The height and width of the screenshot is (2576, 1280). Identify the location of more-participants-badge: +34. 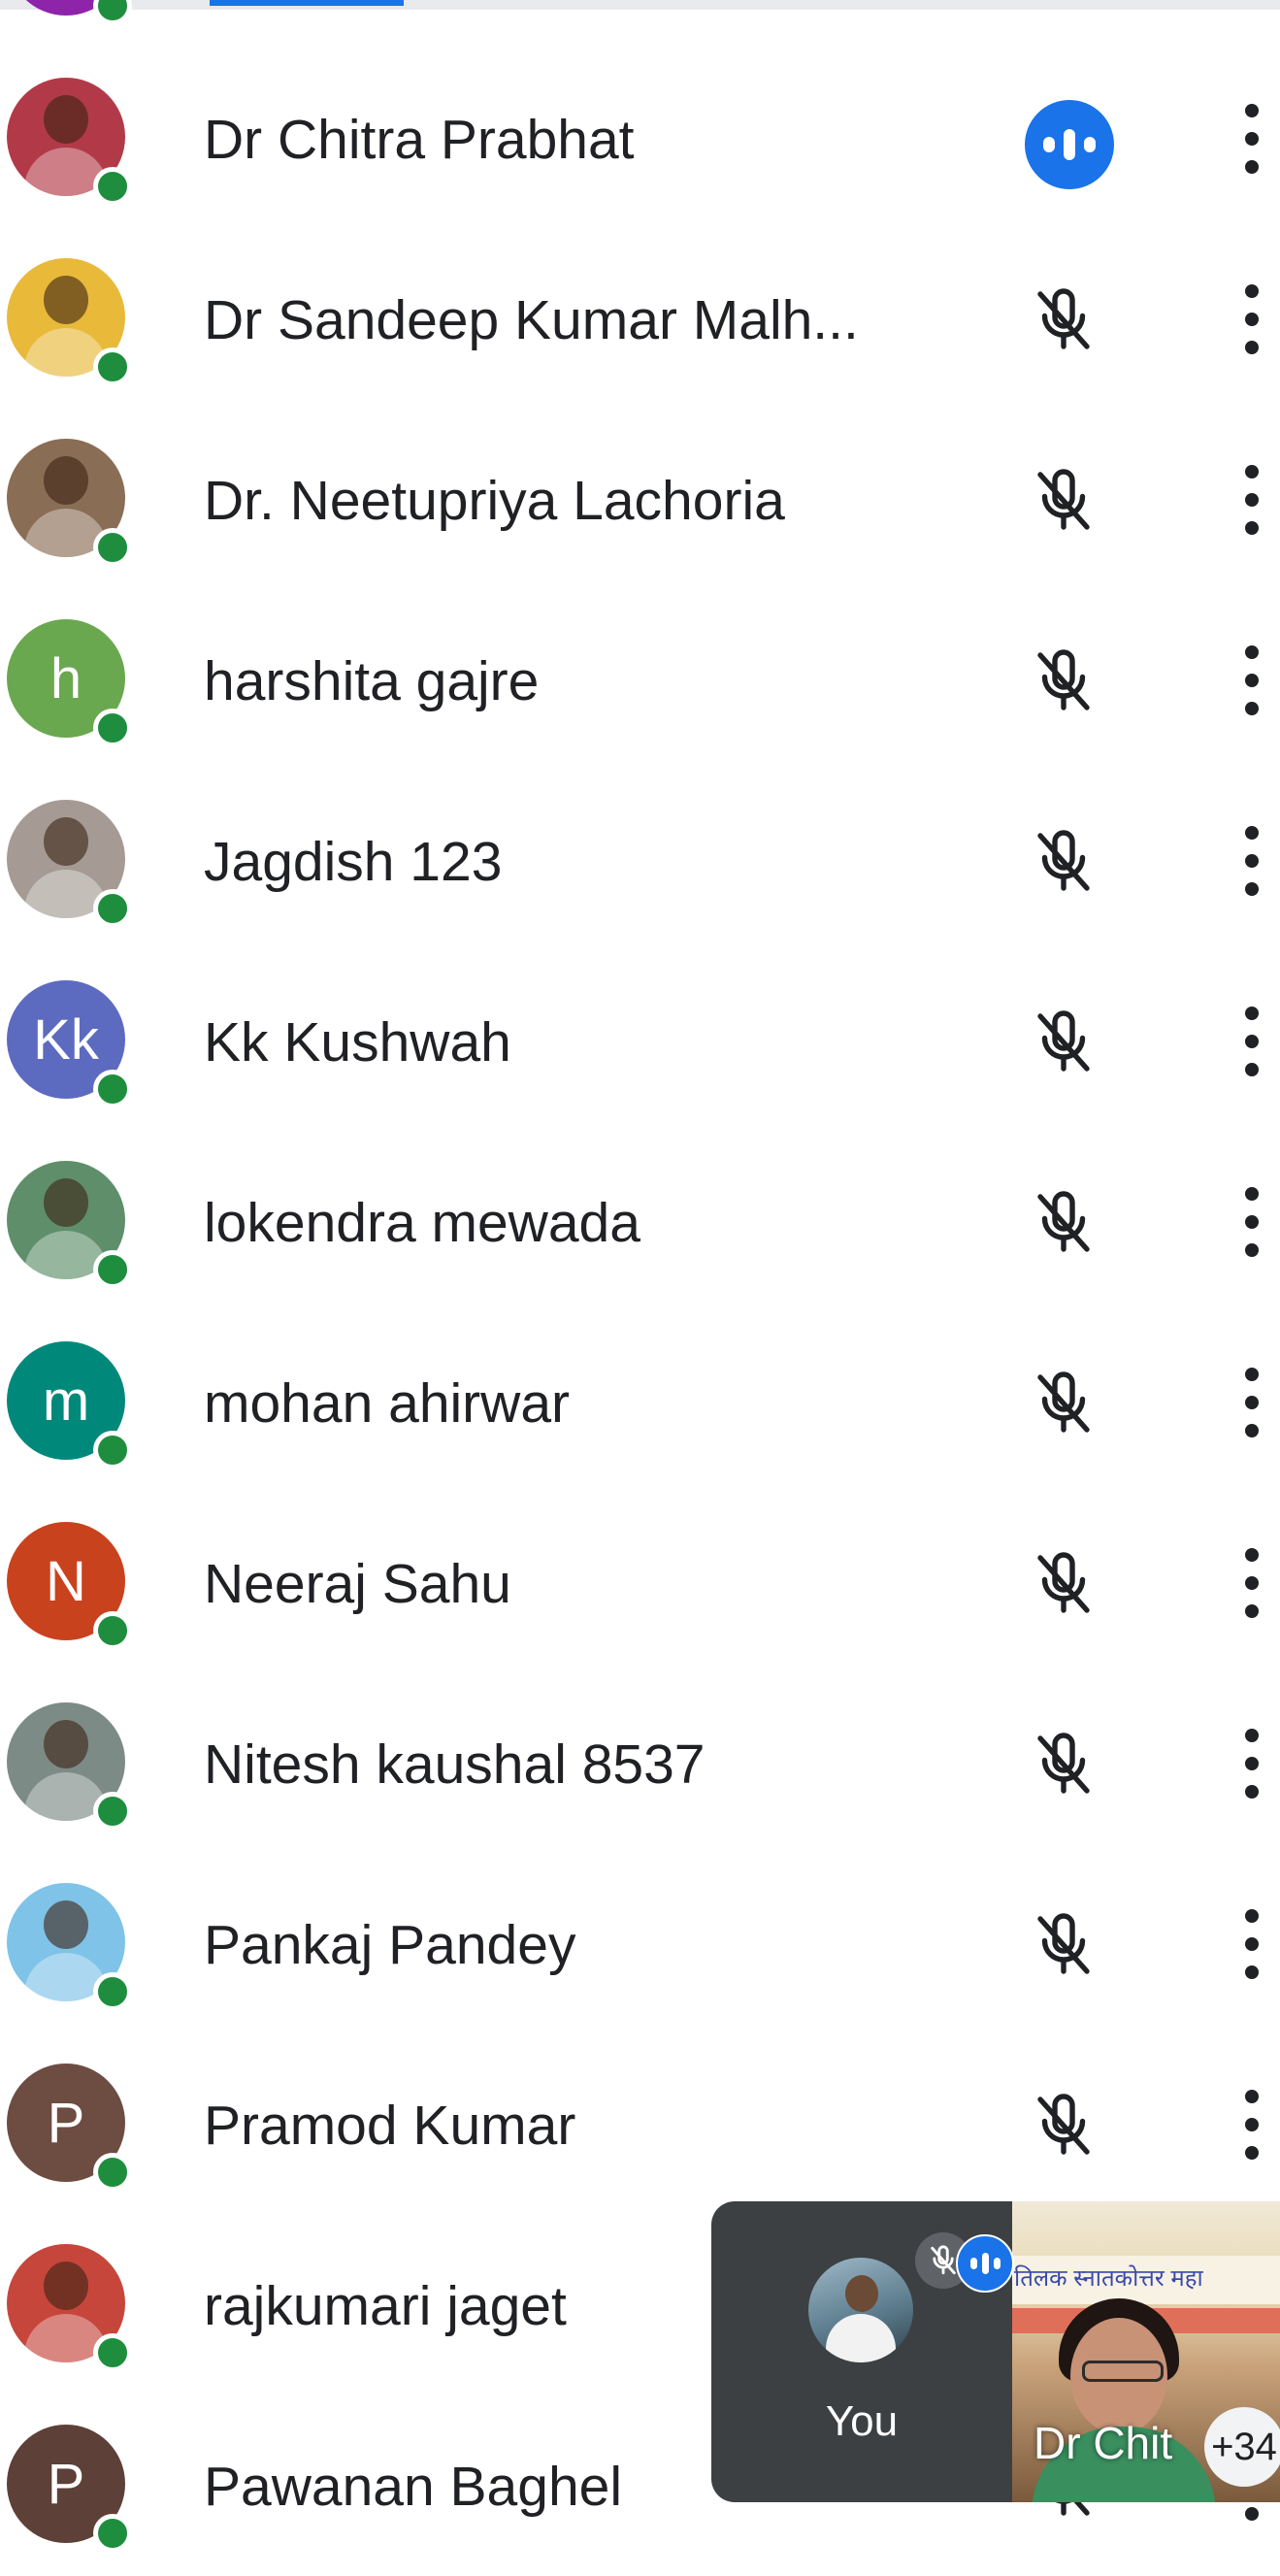
(1242, 2447).